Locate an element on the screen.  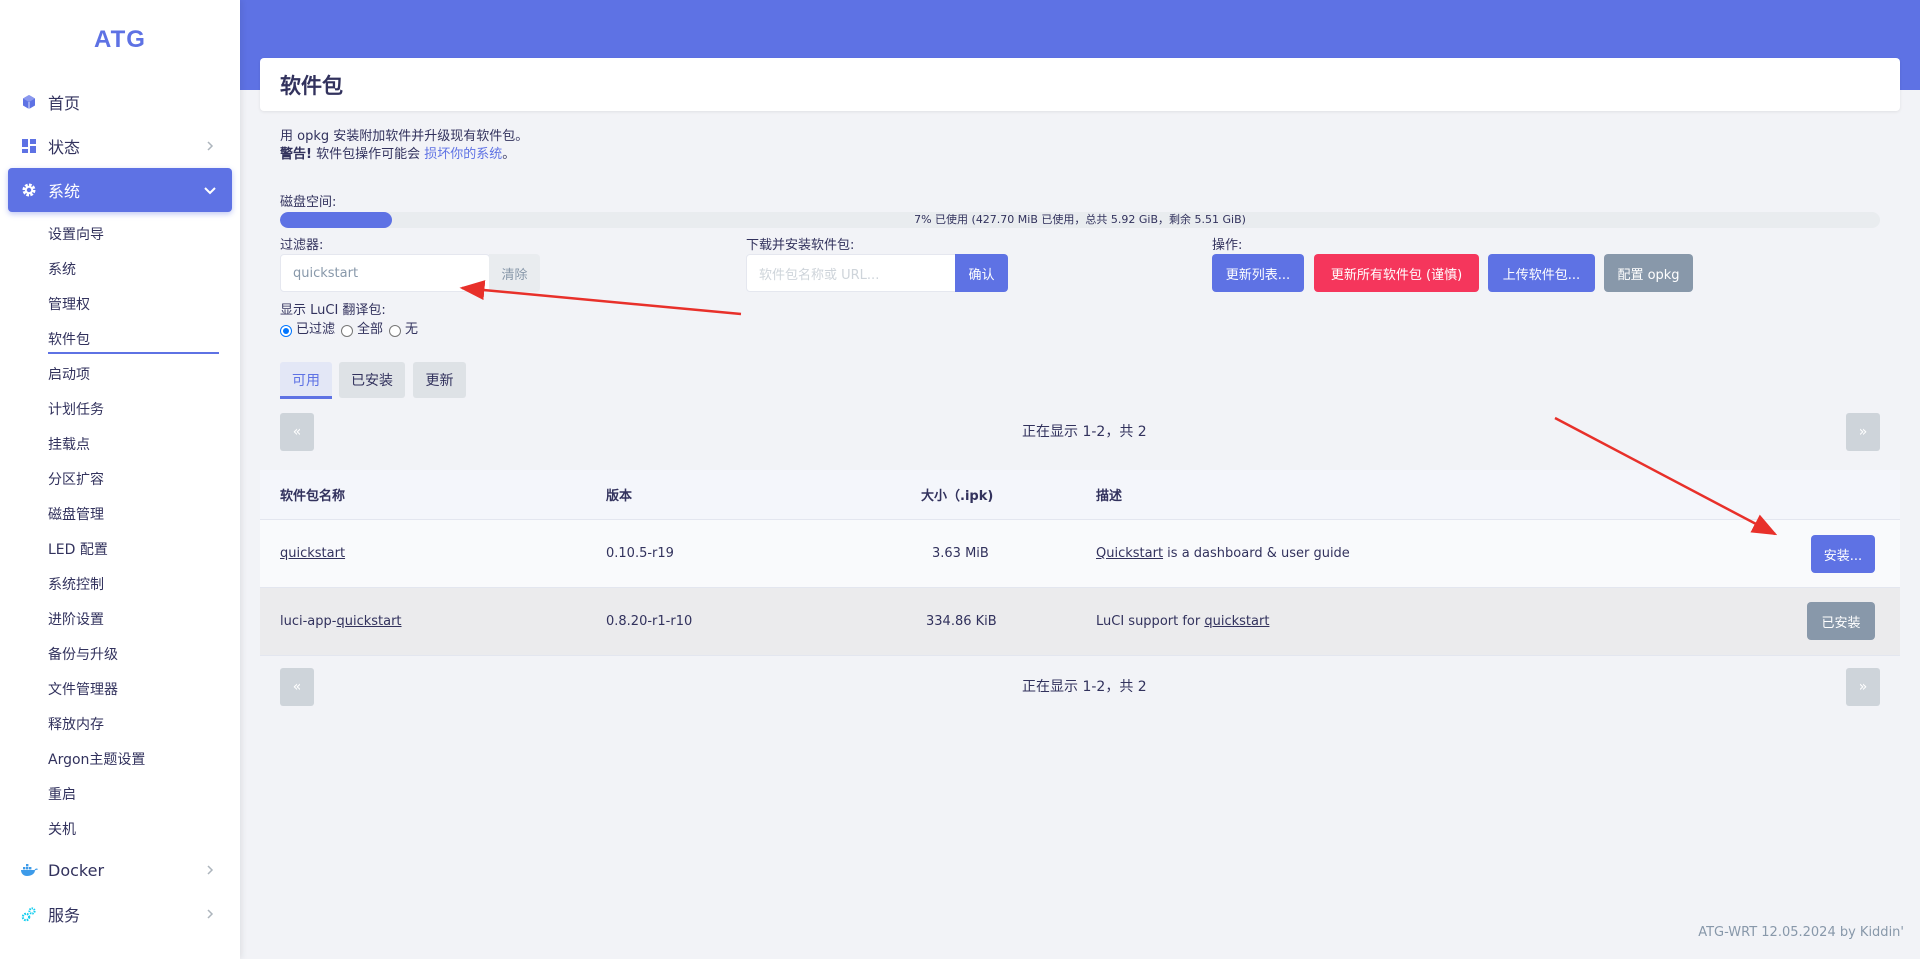
sub-item-system-control: 系统控制 is located at coordinates (120, 583).